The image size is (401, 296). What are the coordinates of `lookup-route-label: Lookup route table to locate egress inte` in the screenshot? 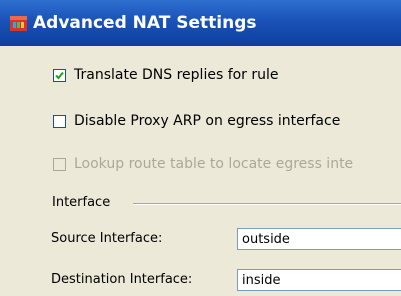 It's located at (214, 164).